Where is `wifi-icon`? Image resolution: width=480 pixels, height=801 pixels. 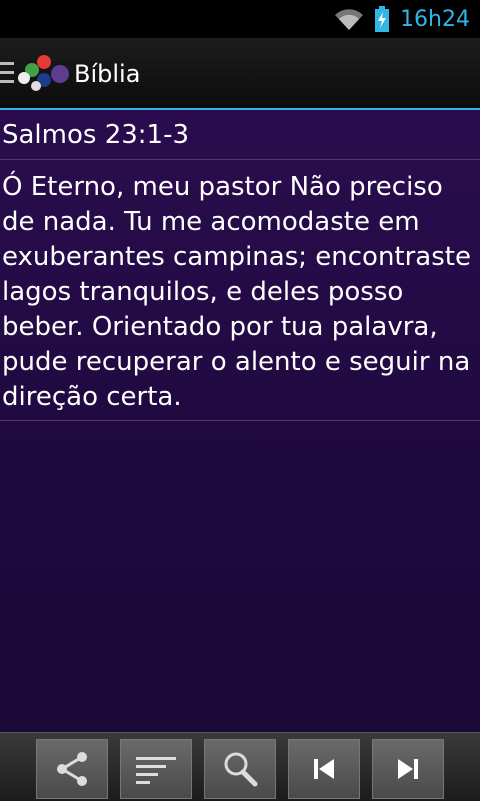 wifi-icon is located at coordinates (349, 19).